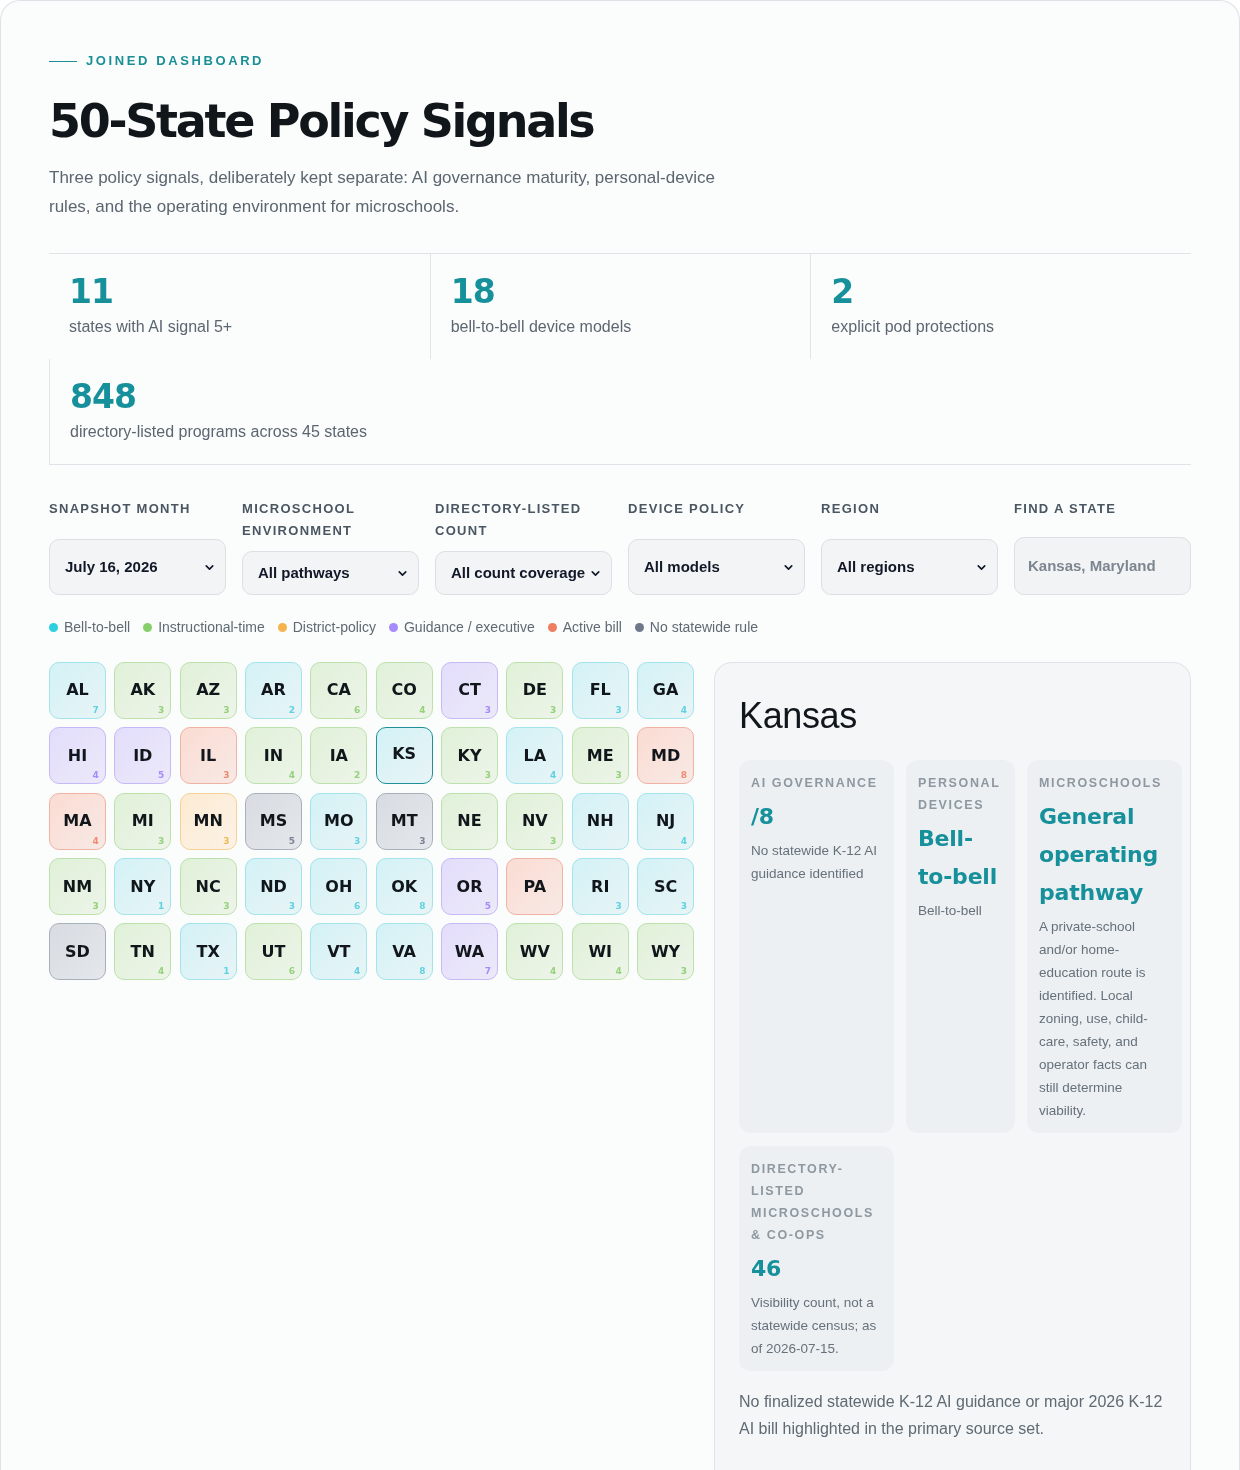 Image resolution: width=1240 pixels, height=1470 pixels. Describe the element at coordinates (665, 756) in the screenshot. I see `state-tile: MD 8` at that location.